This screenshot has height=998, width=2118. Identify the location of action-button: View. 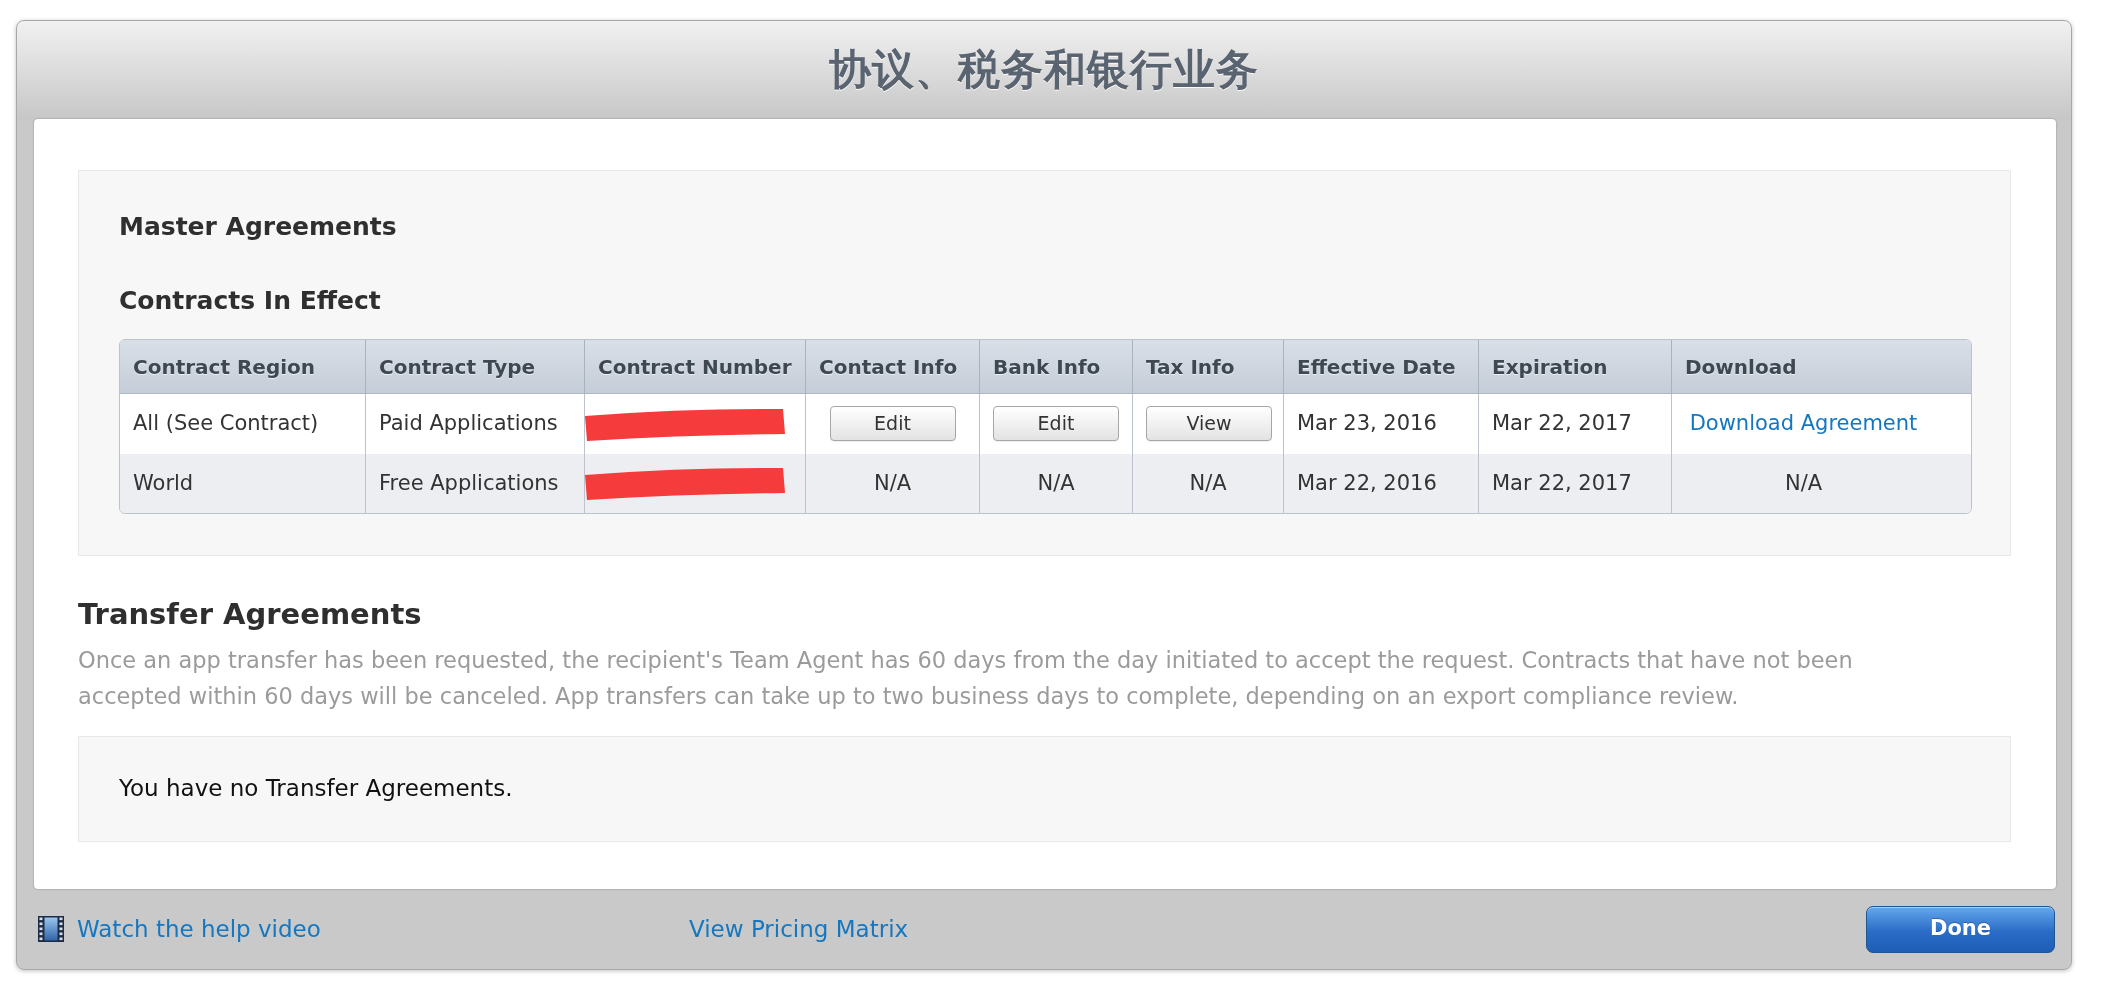
(1209, 424).